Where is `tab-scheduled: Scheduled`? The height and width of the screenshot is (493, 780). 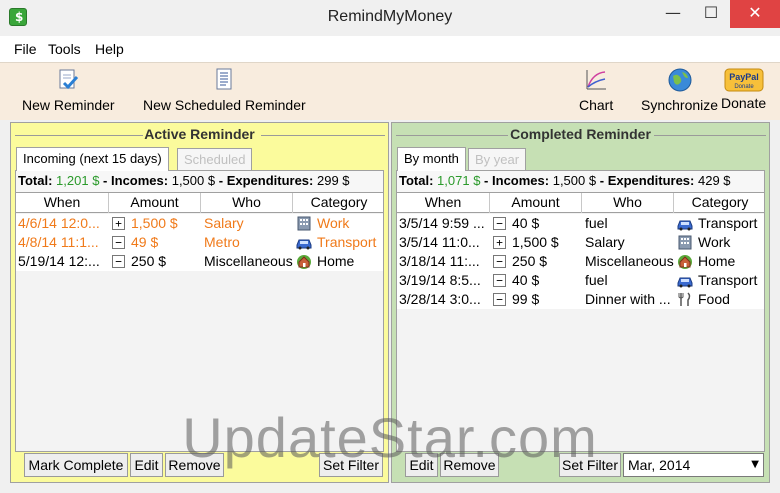
tab-scheduled: Scheduled is located at coordinates (215, 159).